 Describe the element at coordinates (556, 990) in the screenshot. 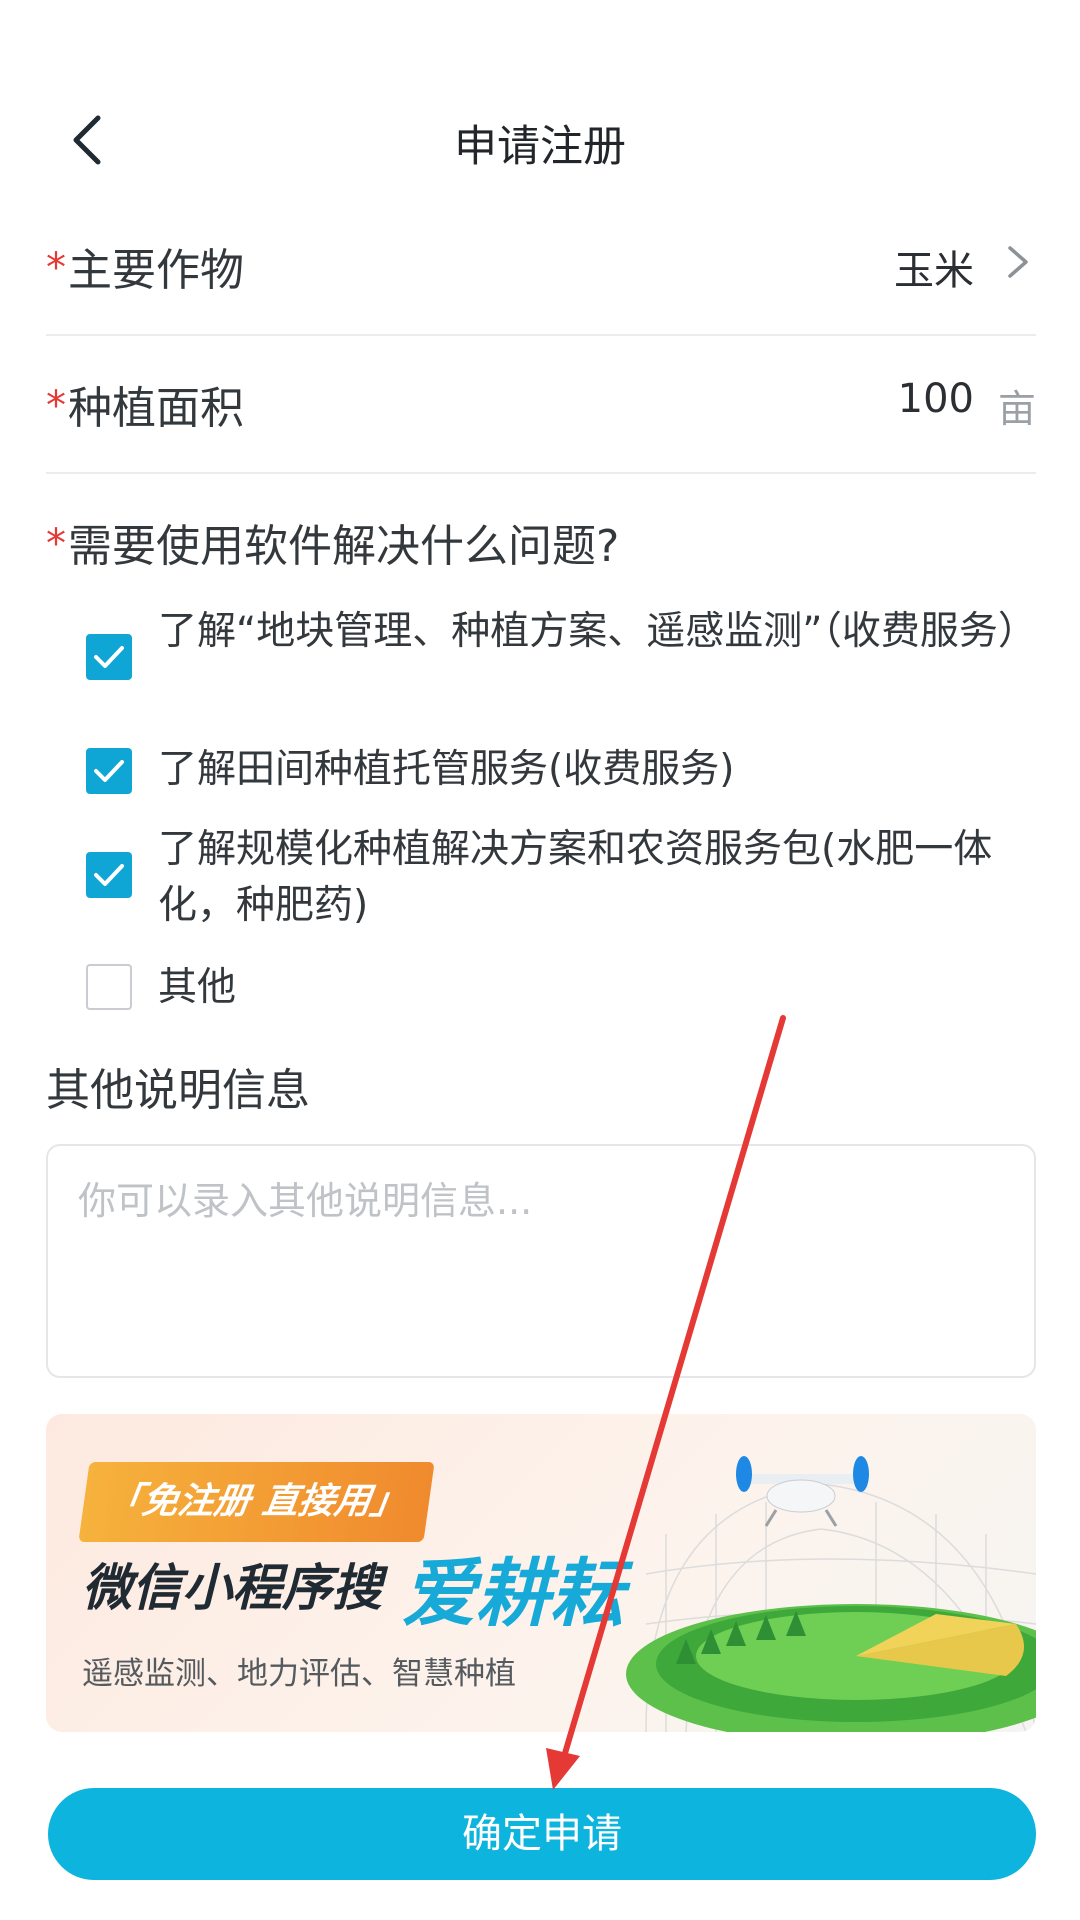

I see `option-item: 其他` at that location.